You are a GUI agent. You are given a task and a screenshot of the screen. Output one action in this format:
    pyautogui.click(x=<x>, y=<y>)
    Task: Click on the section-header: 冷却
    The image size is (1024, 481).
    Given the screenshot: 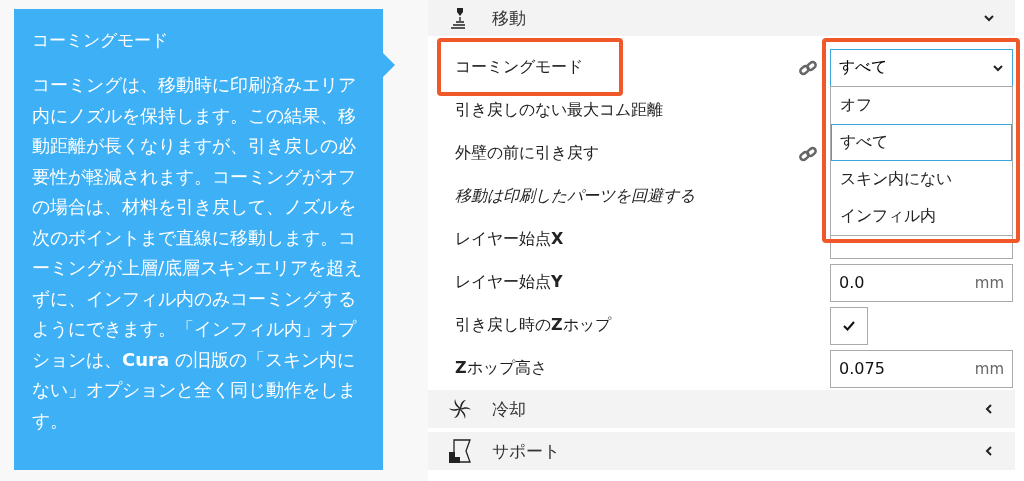 What is the action you would take?
    pyautogui.click(x=721, y=409)
    